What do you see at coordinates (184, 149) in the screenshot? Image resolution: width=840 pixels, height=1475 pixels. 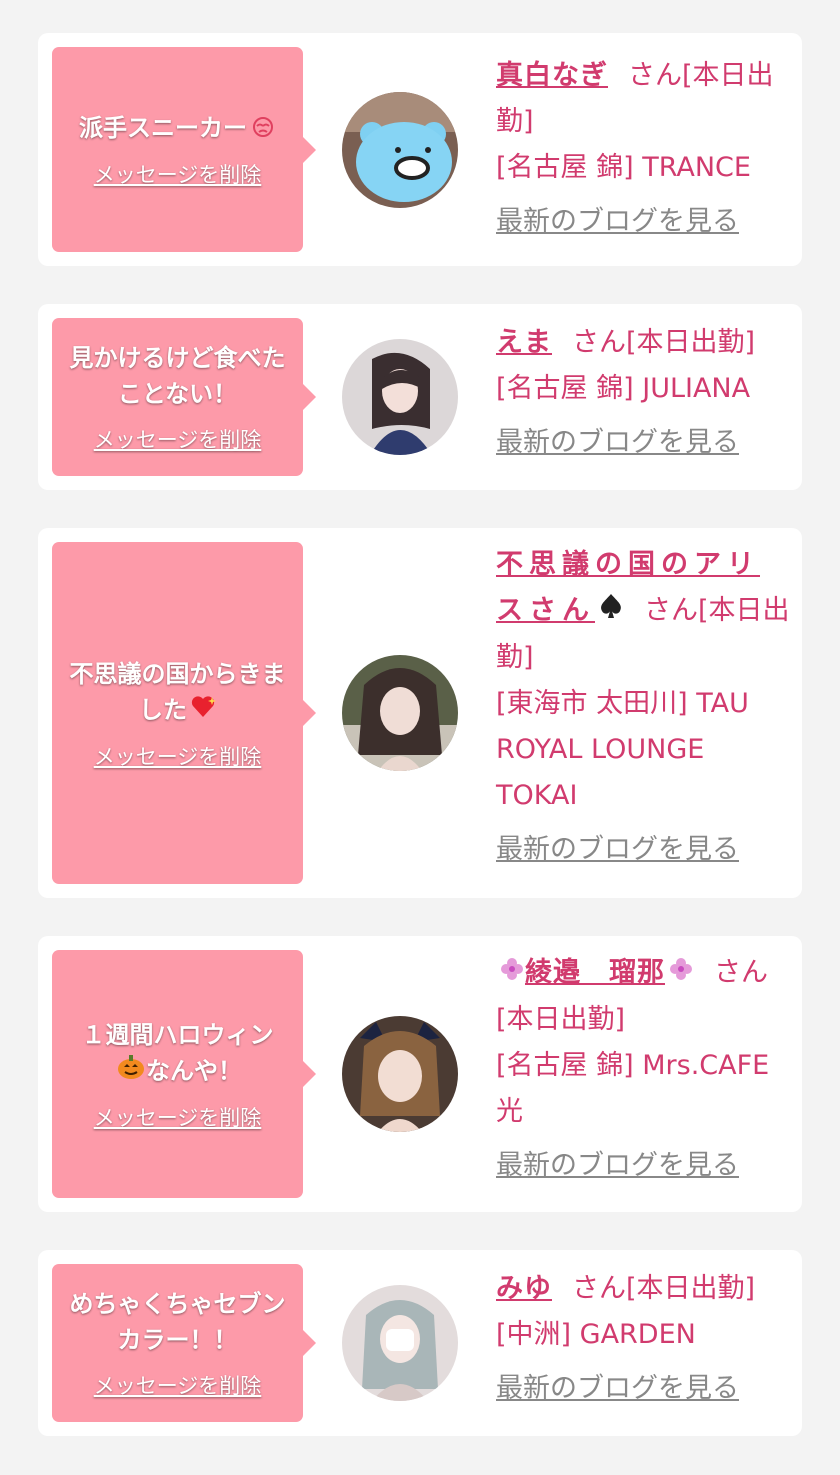 I see `message-bubble: 派手スニーカー メッセージを削除` at bounding box center [184, 149].